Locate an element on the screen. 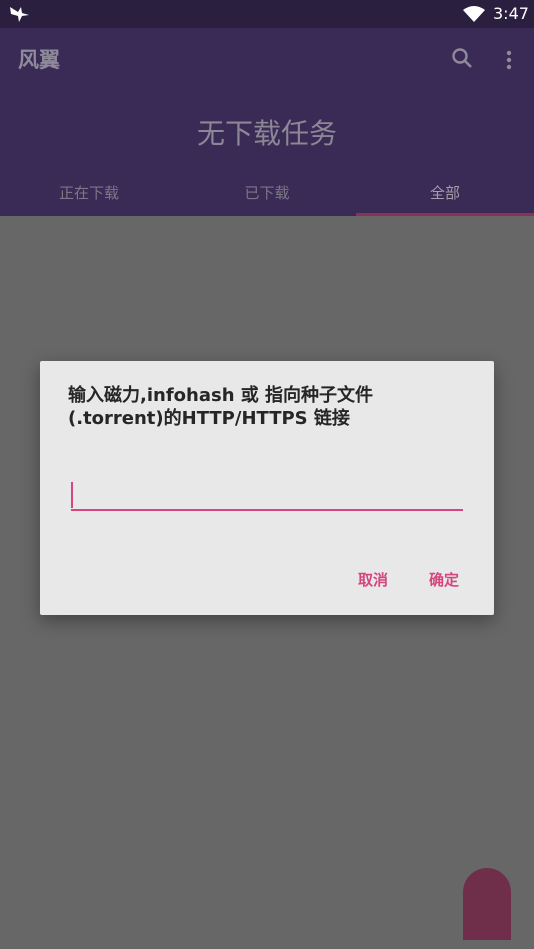 This screenshot has height=949, width=534. search-icon is located at coordinates (462, 58).